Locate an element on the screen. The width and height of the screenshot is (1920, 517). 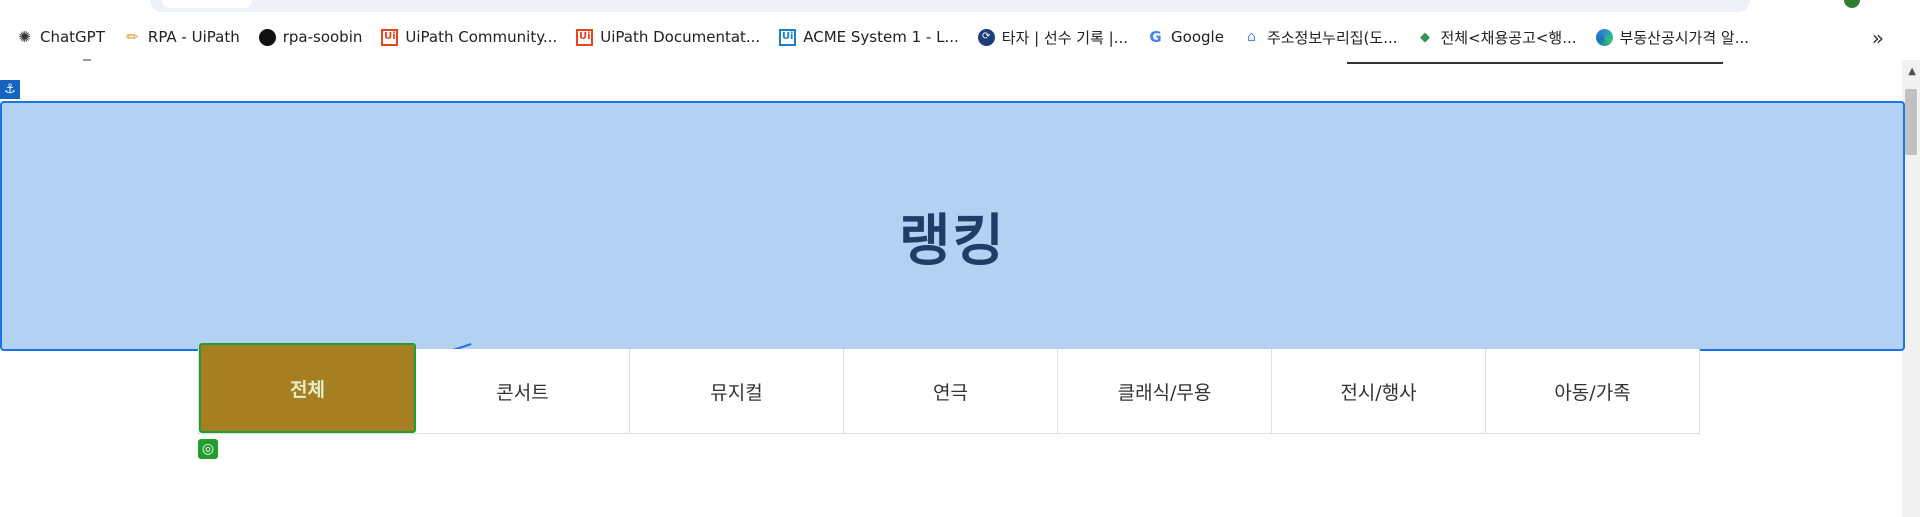
tab-exhibition-event: 전시/행사 is located at coordinates (1379, 391).